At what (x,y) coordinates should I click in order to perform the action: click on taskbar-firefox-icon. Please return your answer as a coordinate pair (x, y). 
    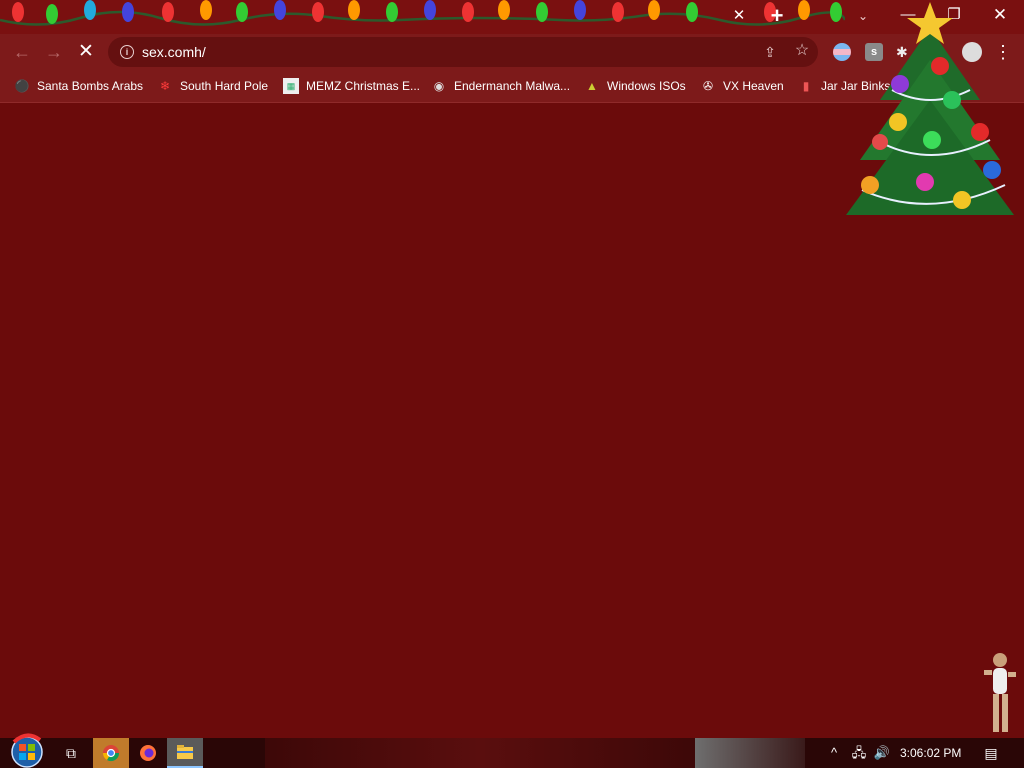
    Looking at the image, I should click on (148, 753).